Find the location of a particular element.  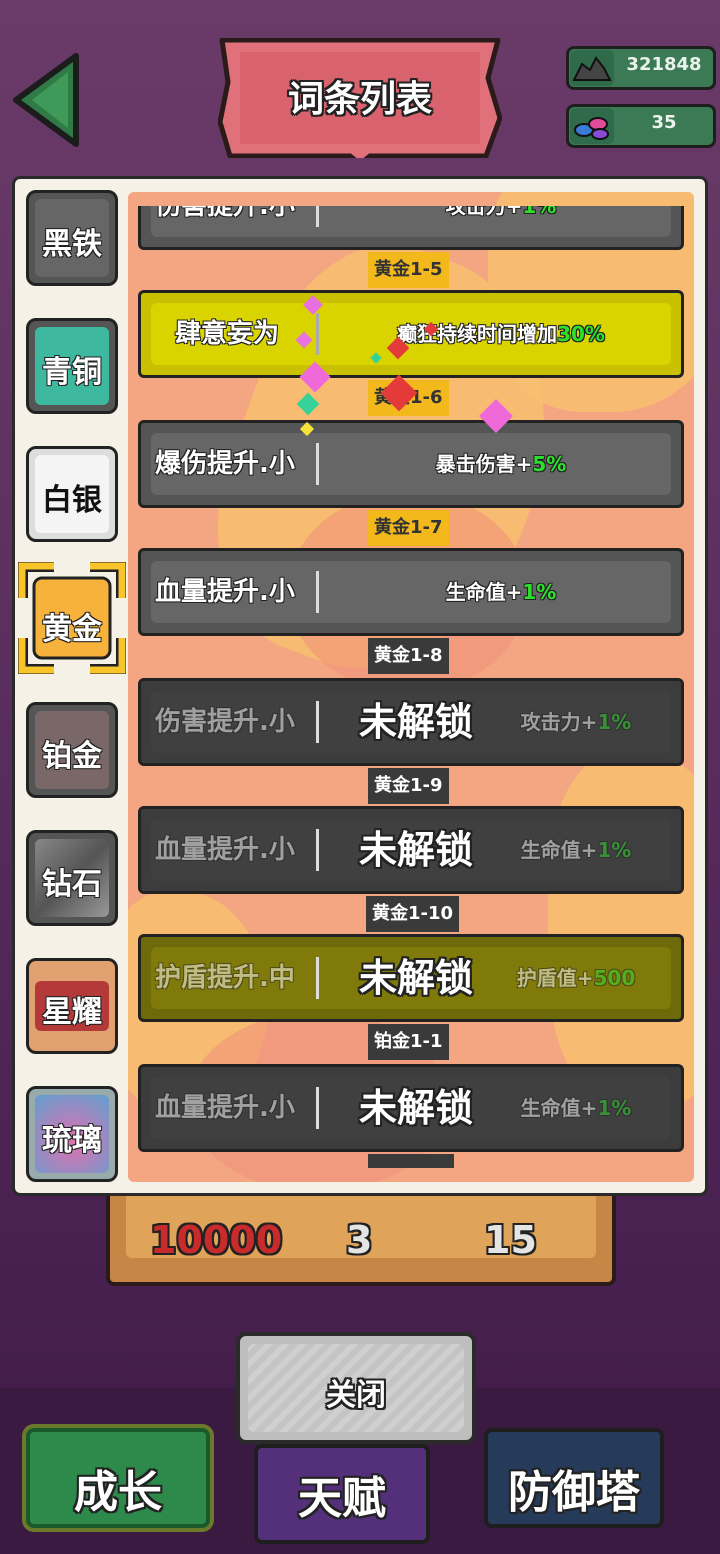

entry-level: 黄金1-5 is located at coordinates (408, 270).